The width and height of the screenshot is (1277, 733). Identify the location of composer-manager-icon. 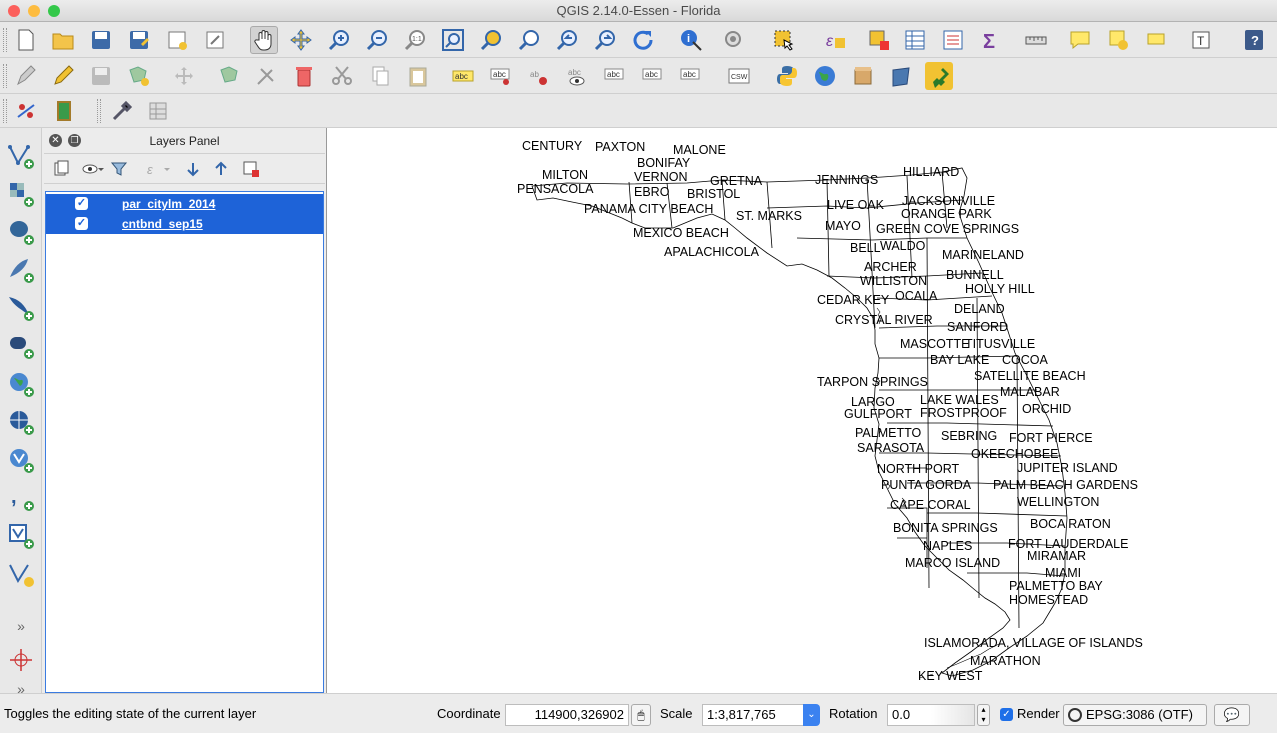
(215, 40).